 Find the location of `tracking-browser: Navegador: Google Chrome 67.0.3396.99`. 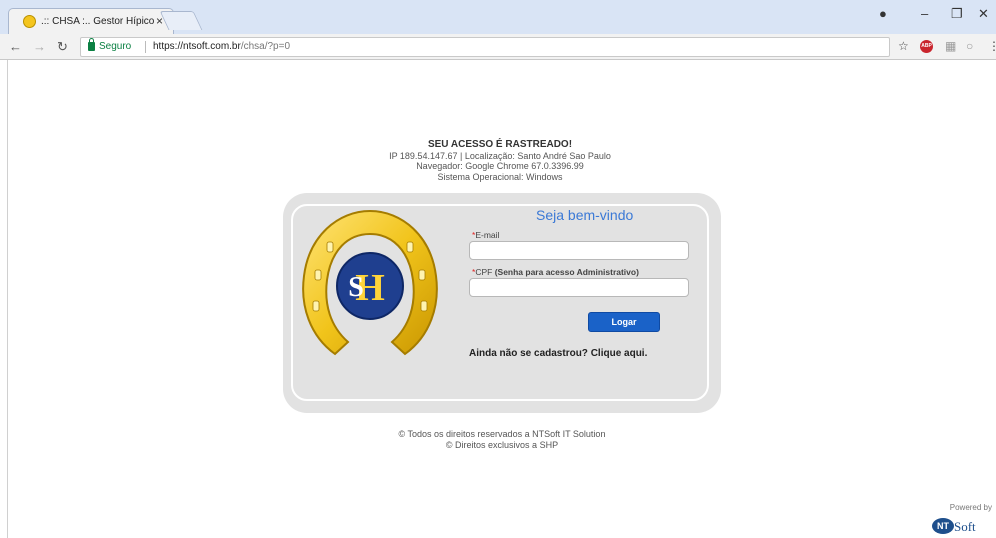

tracking-browser: Navegador: Google Chrome 67.0.3396.99 is located at coordinates (500, 166).